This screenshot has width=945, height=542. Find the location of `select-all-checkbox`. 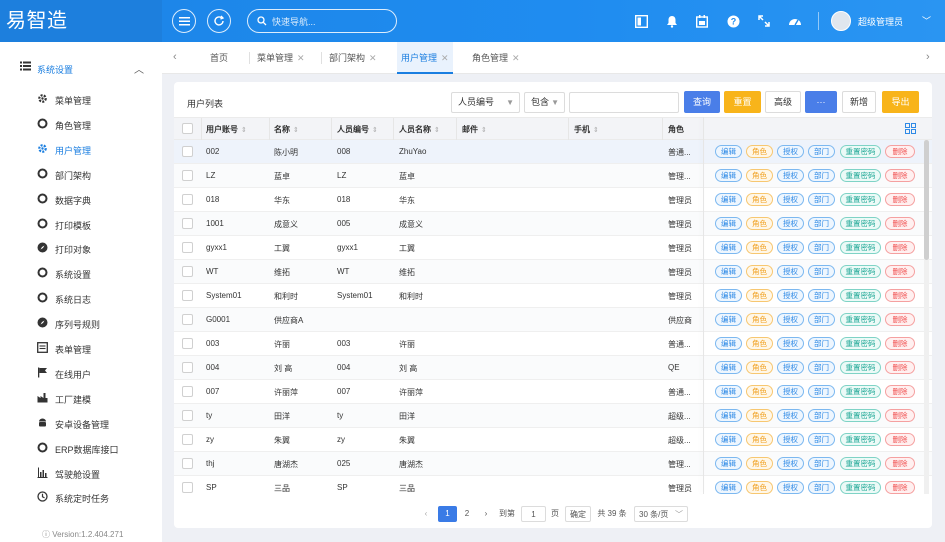

select-all-checkbox is located at coordinates (187, 128).